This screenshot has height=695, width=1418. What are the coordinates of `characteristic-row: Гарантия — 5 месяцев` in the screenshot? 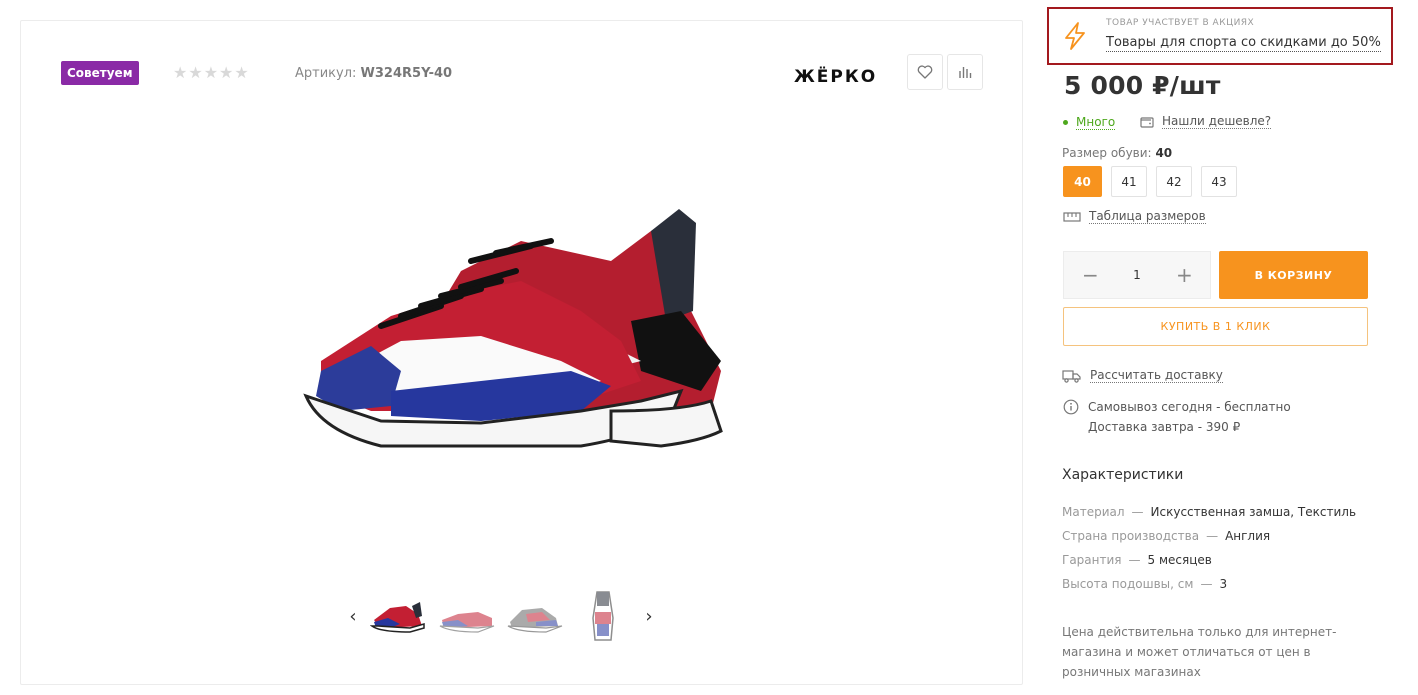 It's located at (1209, 560).